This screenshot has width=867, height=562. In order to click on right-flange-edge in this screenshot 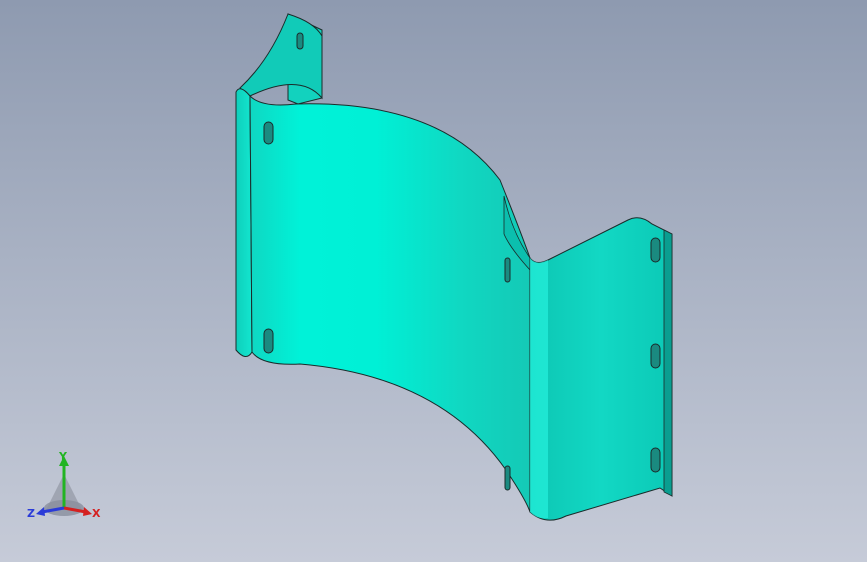, I will do `click(668, 363)`.